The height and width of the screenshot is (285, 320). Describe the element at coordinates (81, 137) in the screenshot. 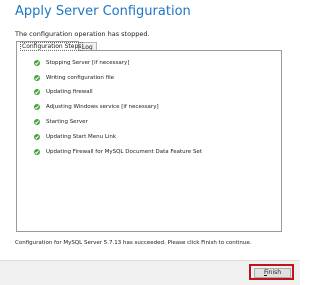

I see `step-label: Updating Start Menu Link` at that location.